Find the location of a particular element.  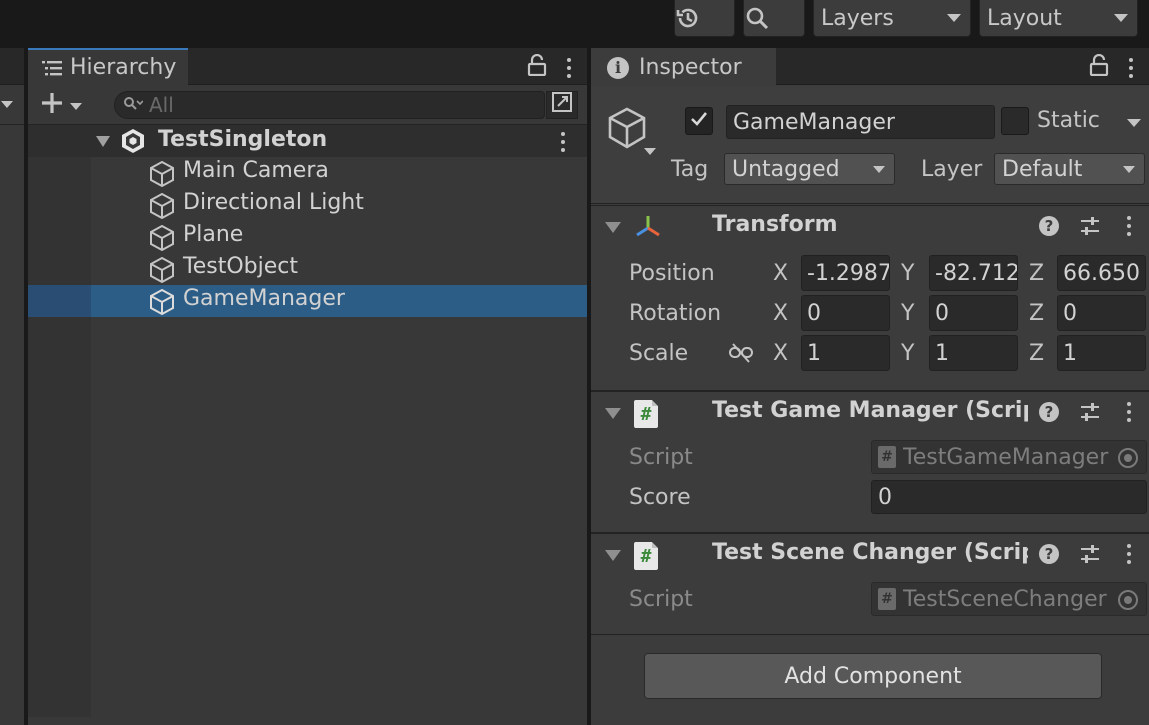

tag-dropdown: Untagged is located at coordinates (809, 169).